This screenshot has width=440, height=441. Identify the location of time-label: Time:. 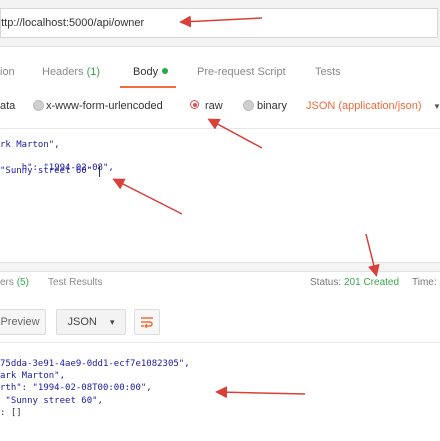
(424, 282).